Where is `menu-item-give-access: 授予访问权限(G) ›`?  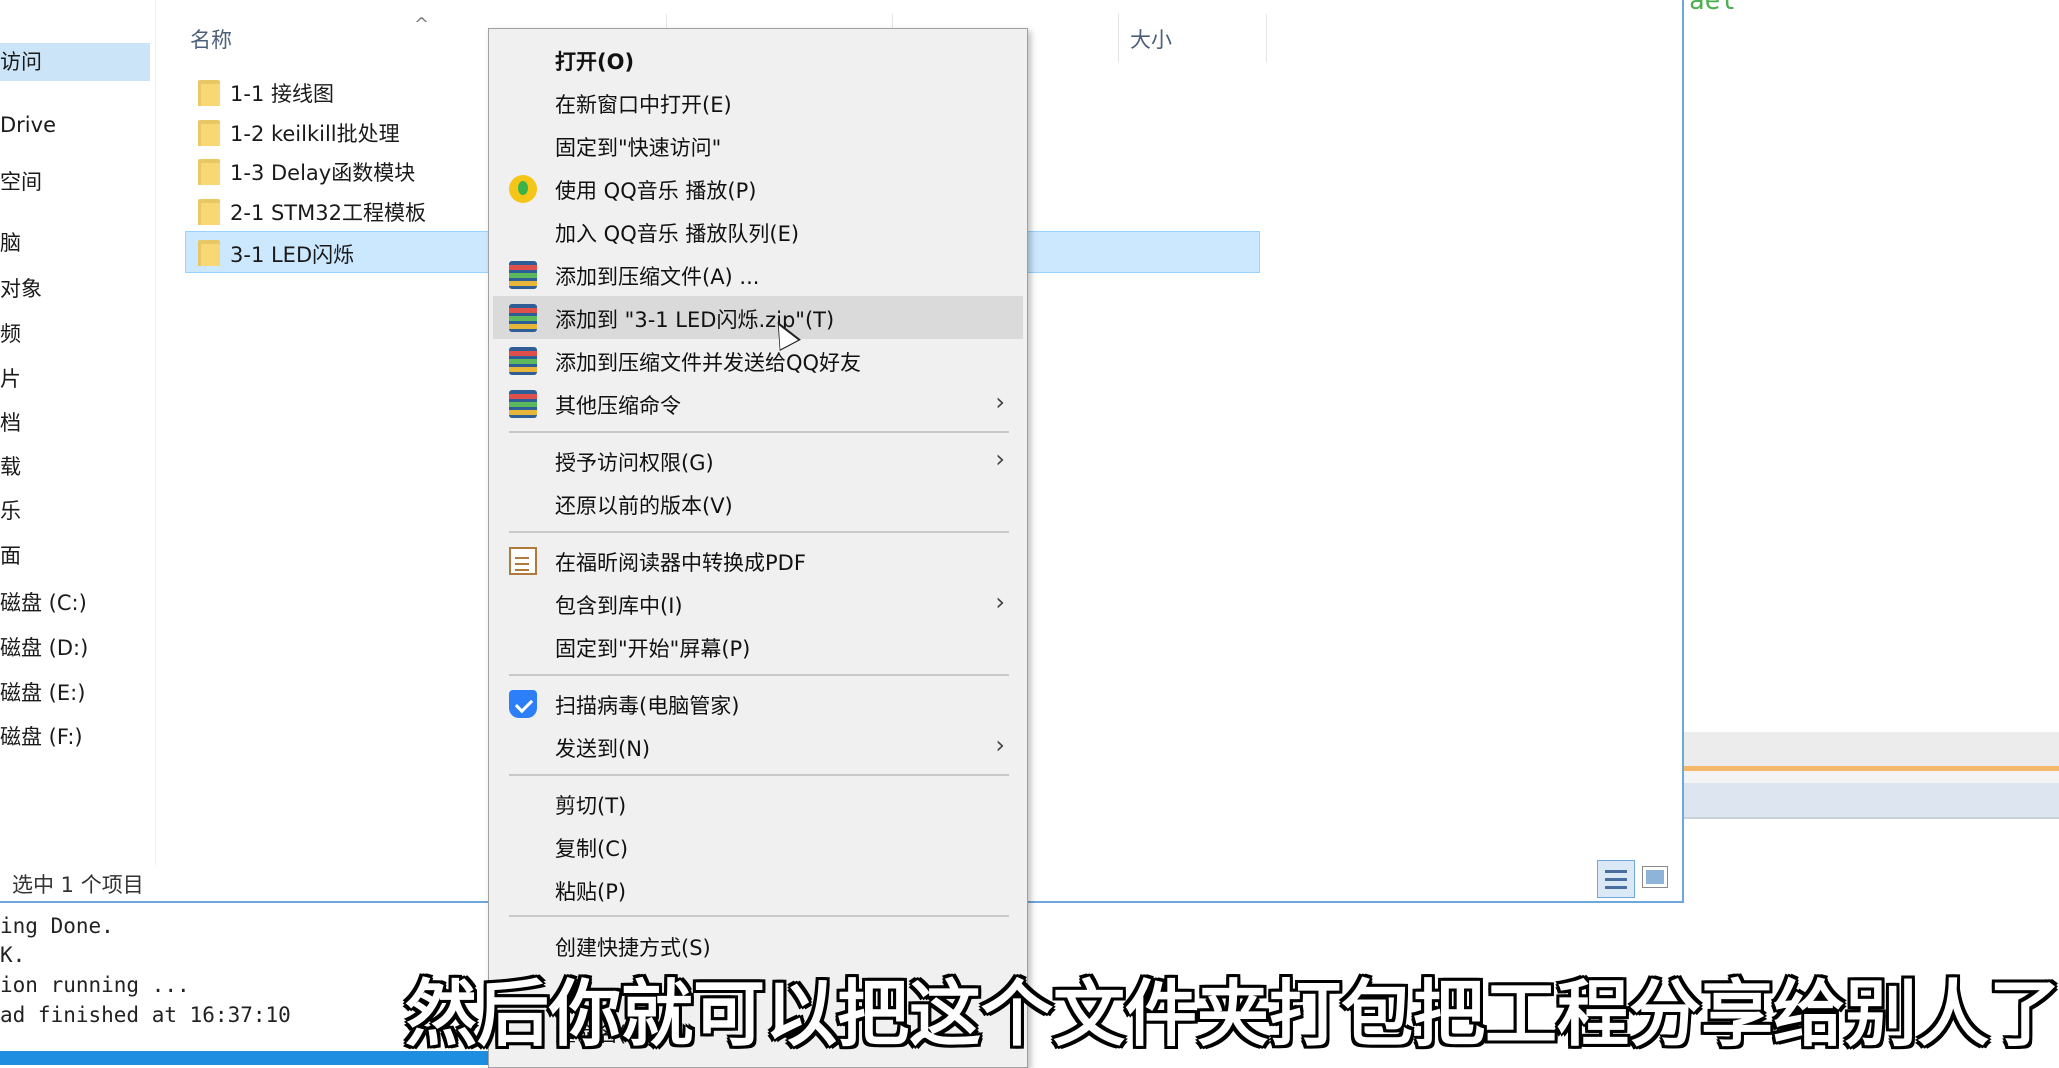 menu-item-give-access: 授予访问权限(G) › is located at coordinates (758, 460).